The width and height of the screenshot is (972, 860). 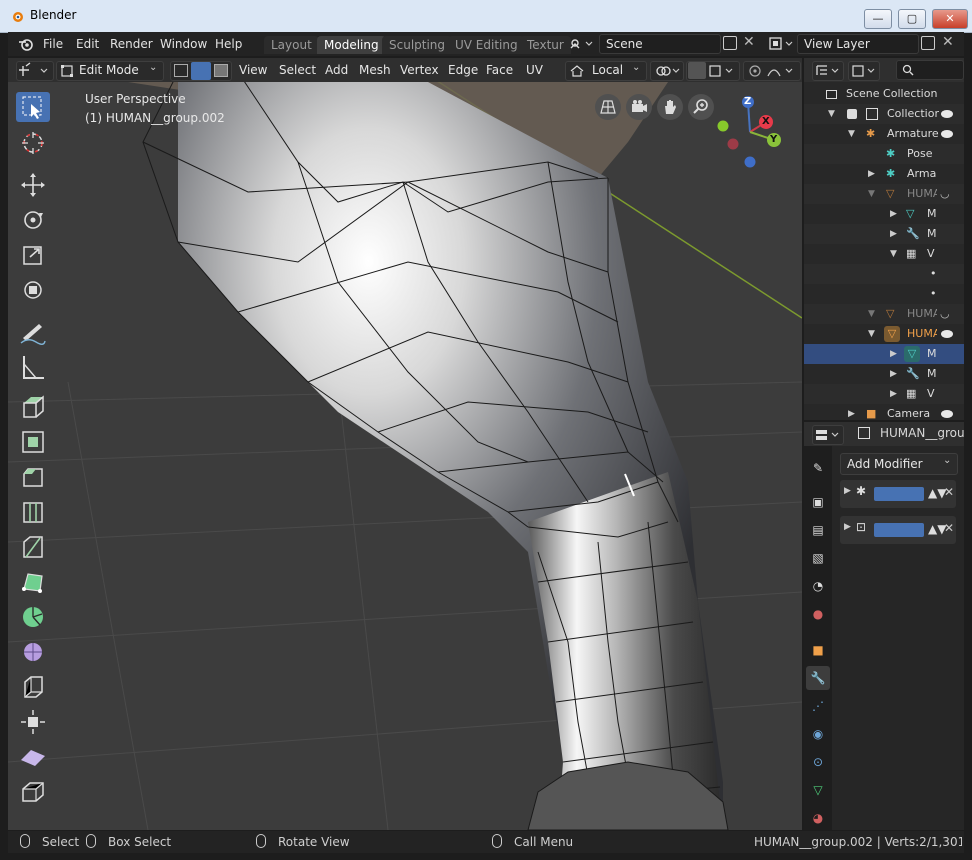 I want to click on delete-scene-icon: ✕, so click(x=749, y=42).